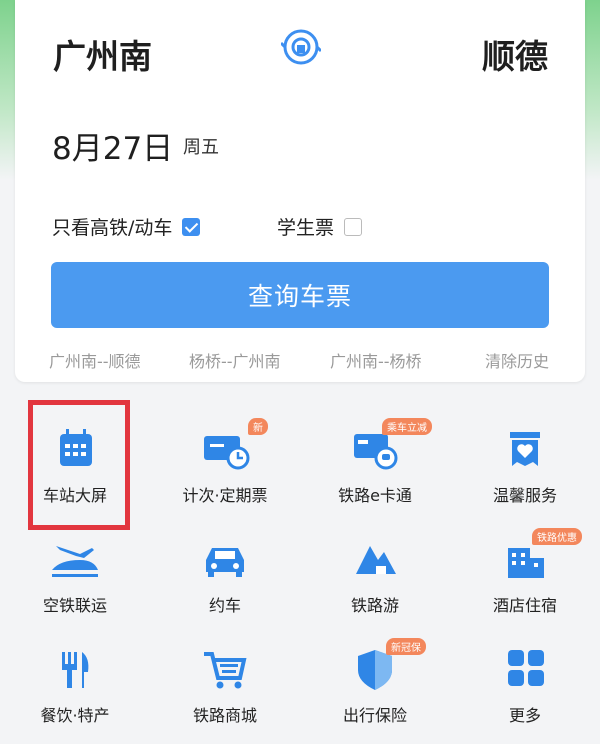  Describe the element at coordinates (95, 360) in the screenshot. I see `history-item: 广州南--顺德` at that location.